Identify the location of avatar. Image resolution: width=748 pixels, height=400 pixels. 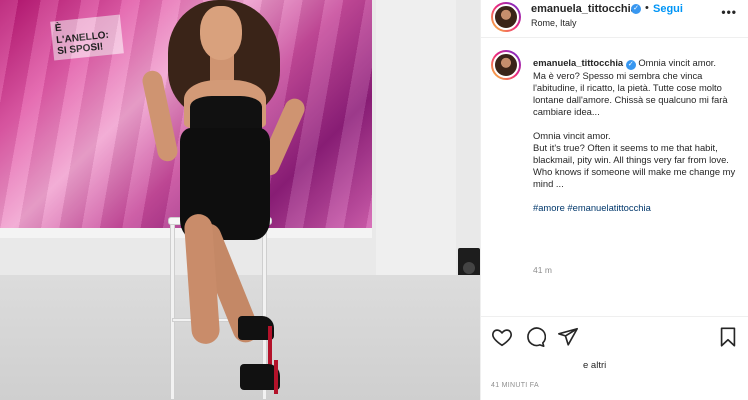
(506, 17).